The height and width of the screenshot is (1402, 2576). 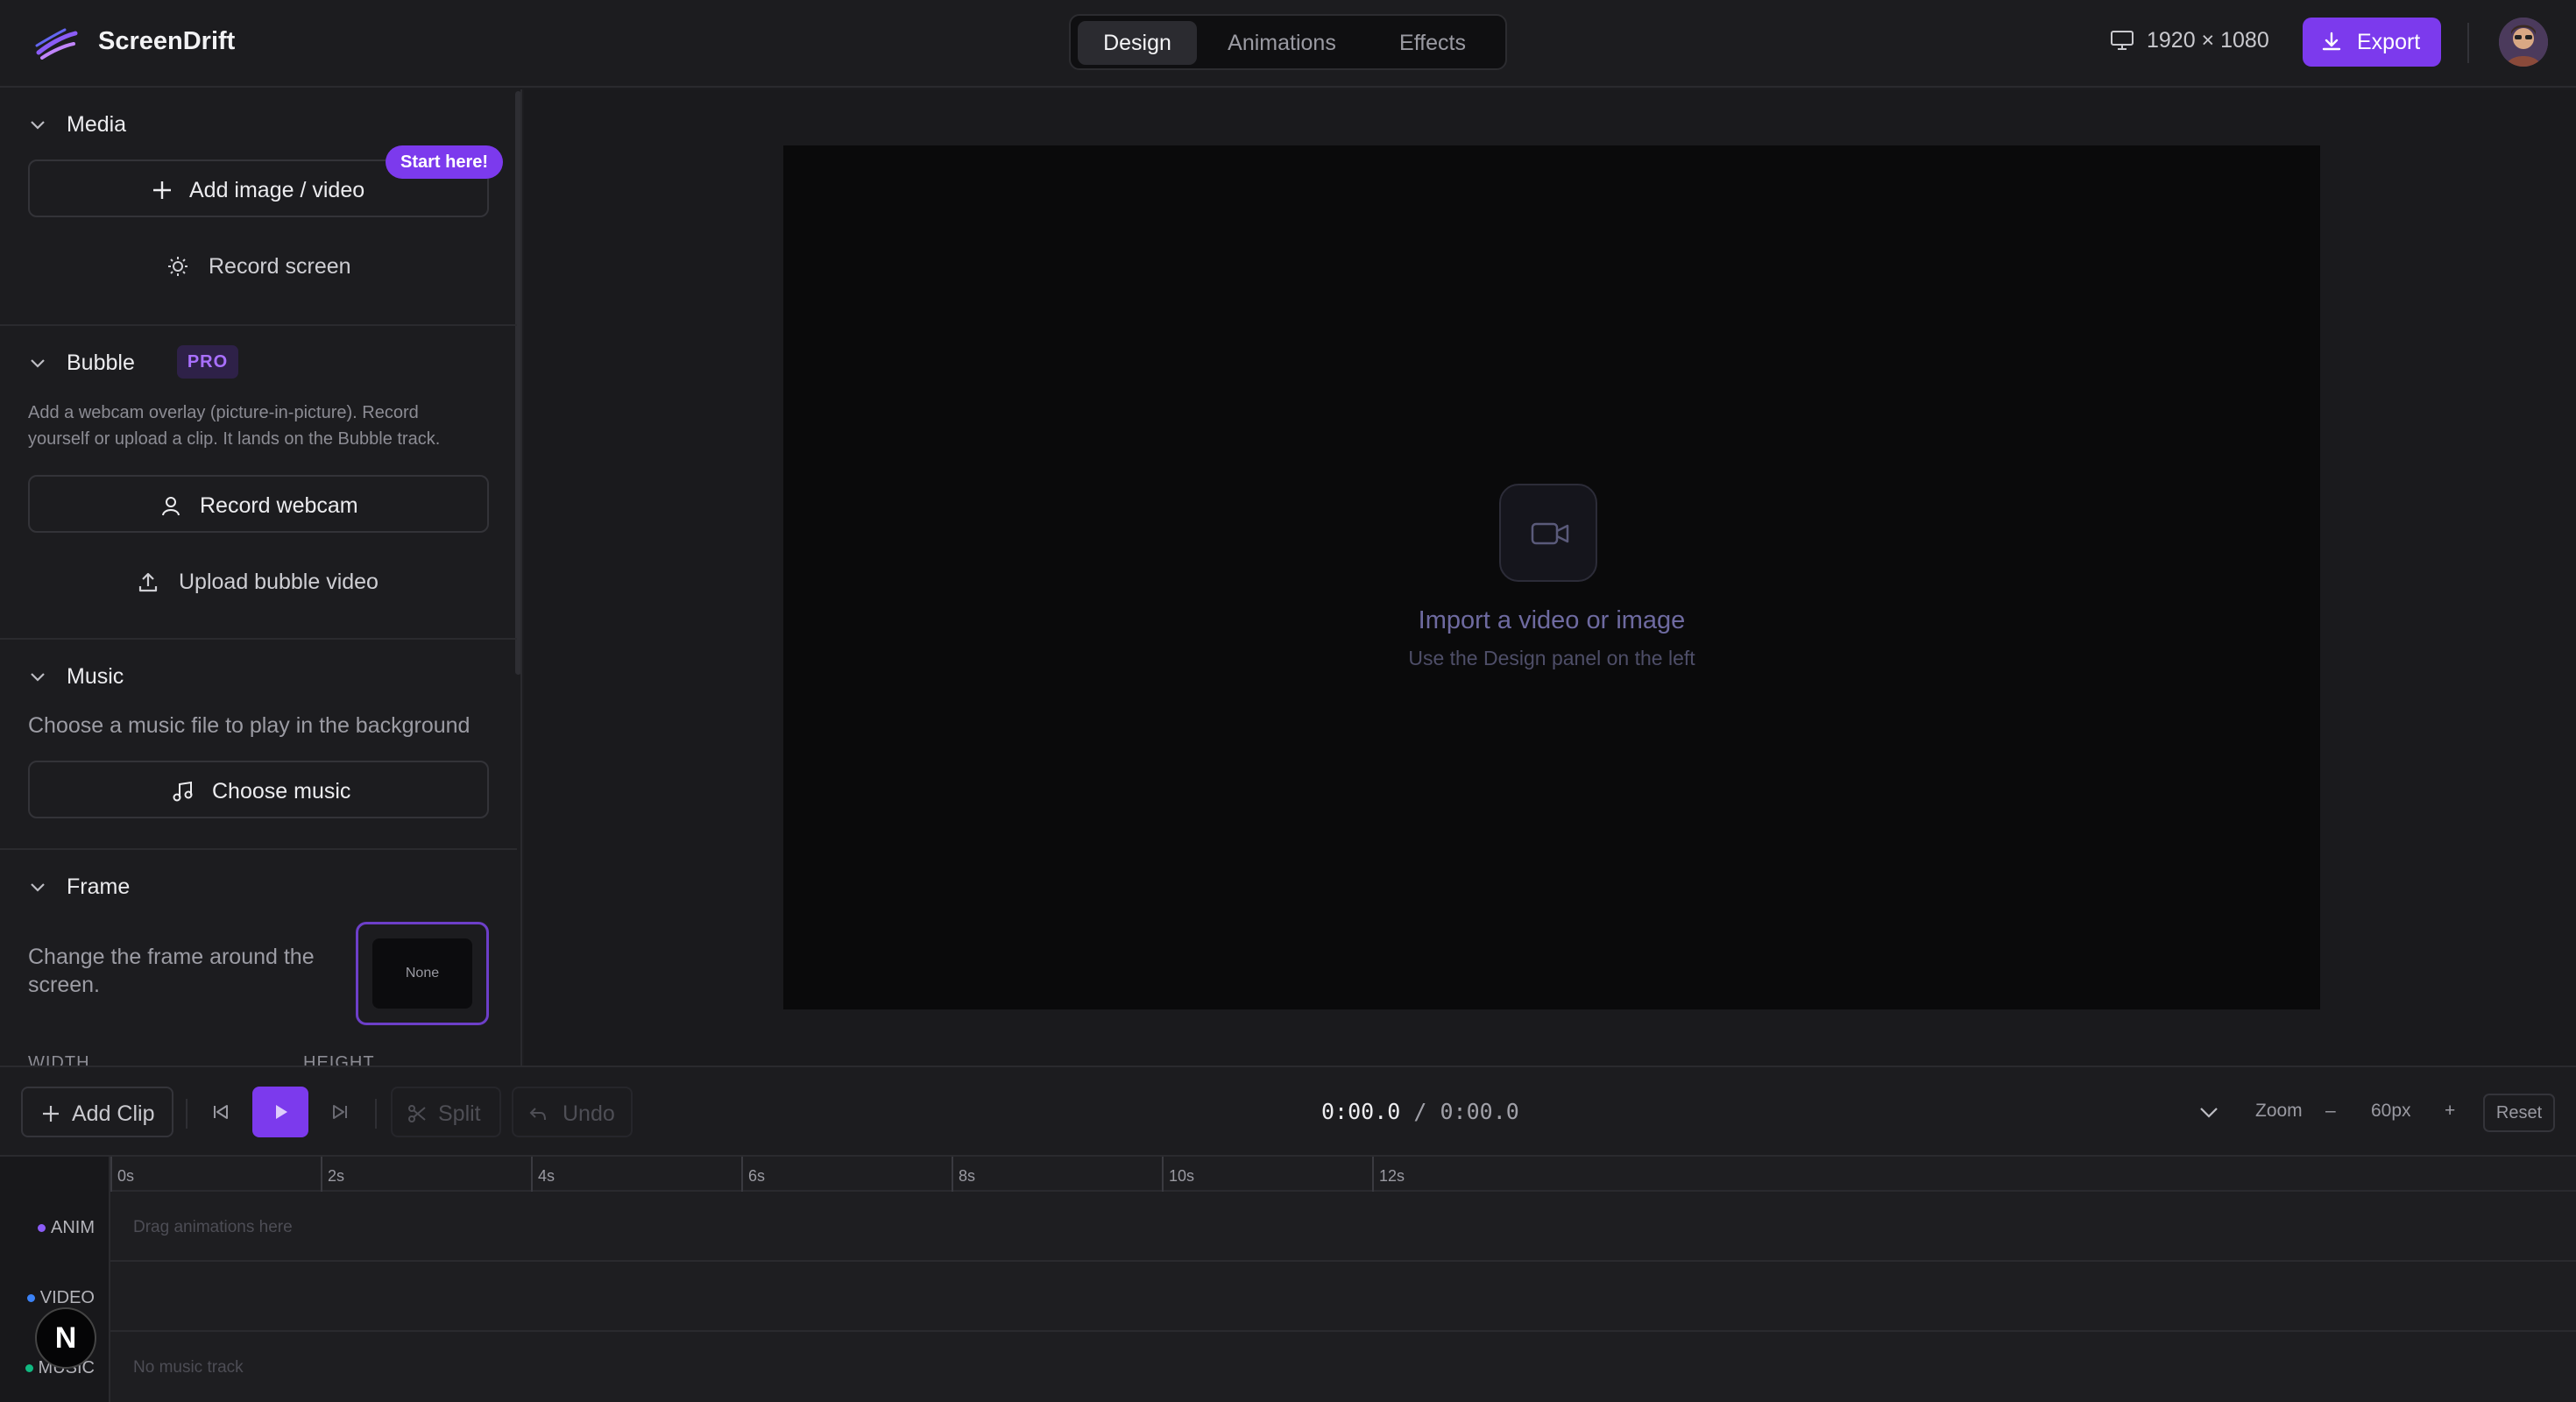 I want to click on frame-option-label: None, so click(x=422, y=973).